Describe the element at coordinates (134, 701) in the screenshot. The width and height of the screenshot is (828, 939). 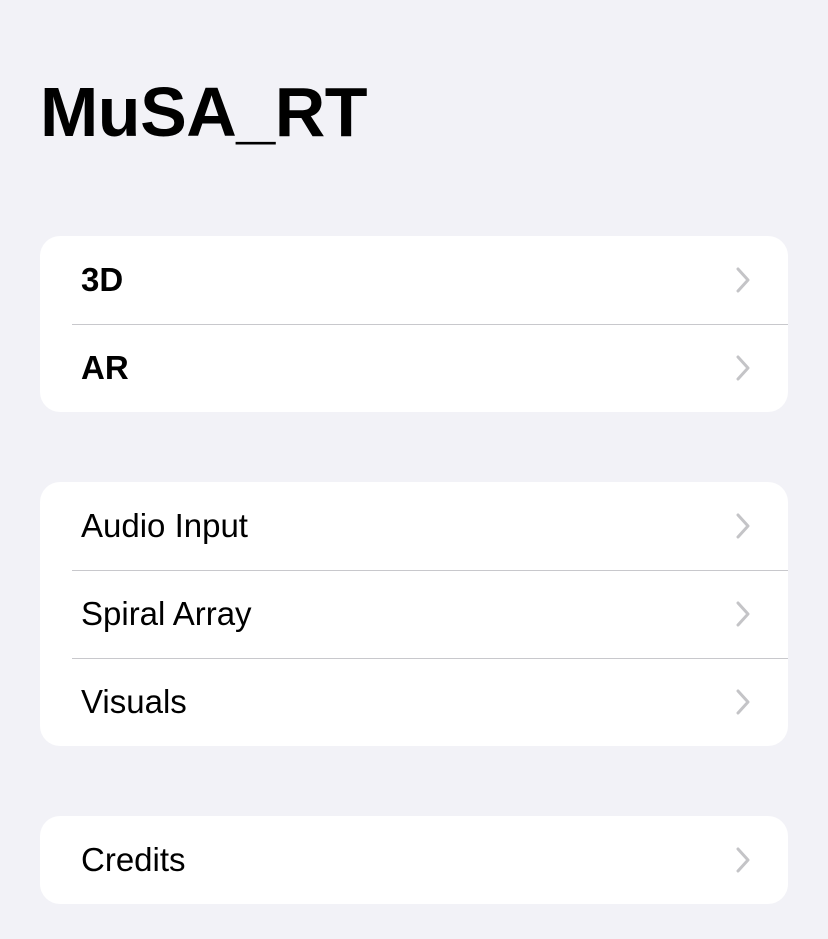
I see `row-label: Visuals` at that location.